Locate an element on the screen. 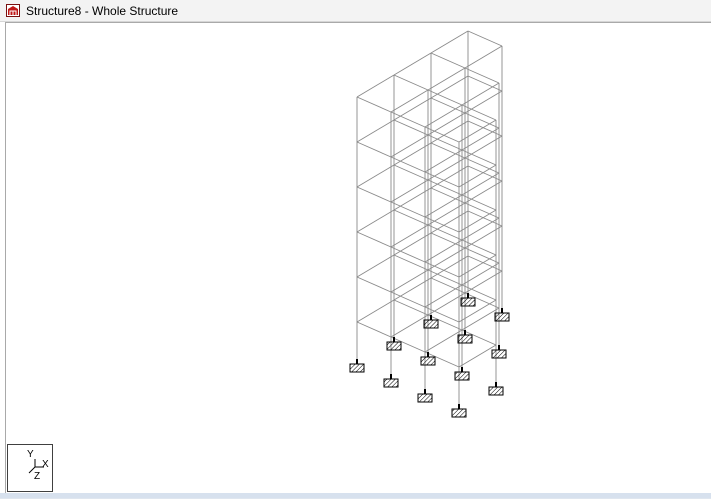  axis-z-label: Z is located at coordinates (37, 476).